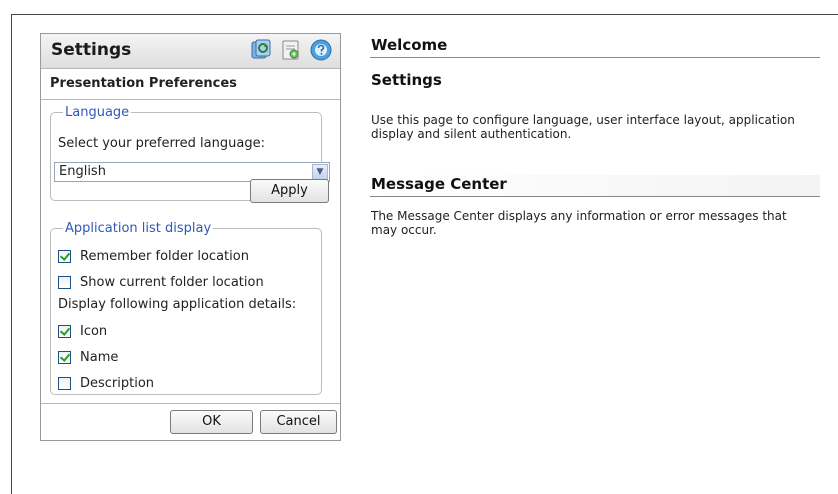 Image resolution: width=838 pixels, height=494 pixels. I want to click on remember-folder-checkbox, so click(64, 256).